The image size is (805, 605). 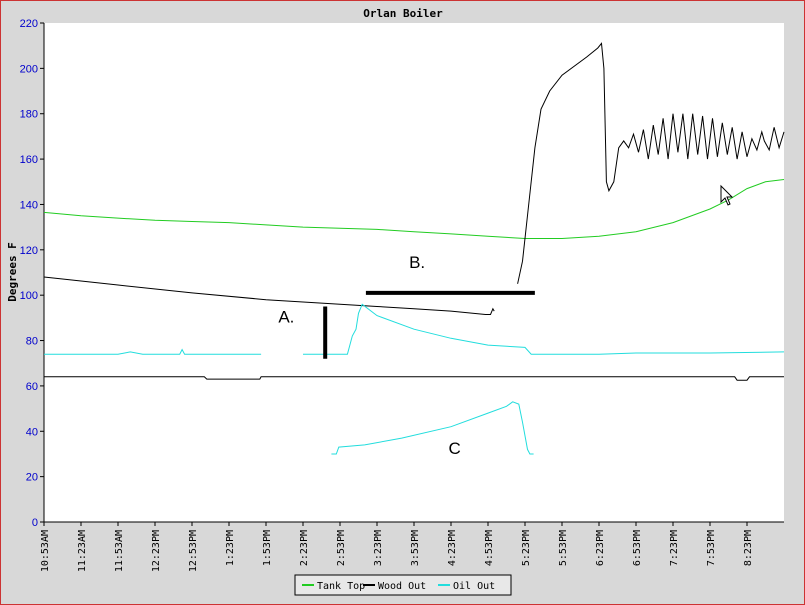 I want to click on x-tick-label: 11:53AM, so click(x=119, y=551).